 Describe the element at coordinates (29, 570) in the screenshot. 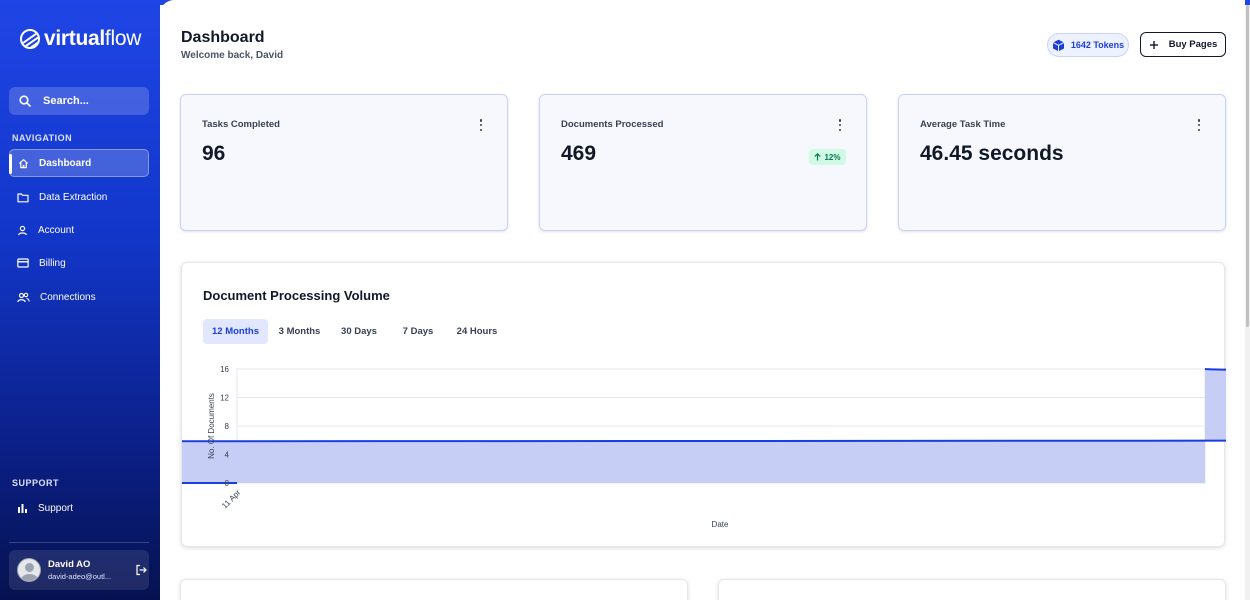

I see `avatar` at that location.